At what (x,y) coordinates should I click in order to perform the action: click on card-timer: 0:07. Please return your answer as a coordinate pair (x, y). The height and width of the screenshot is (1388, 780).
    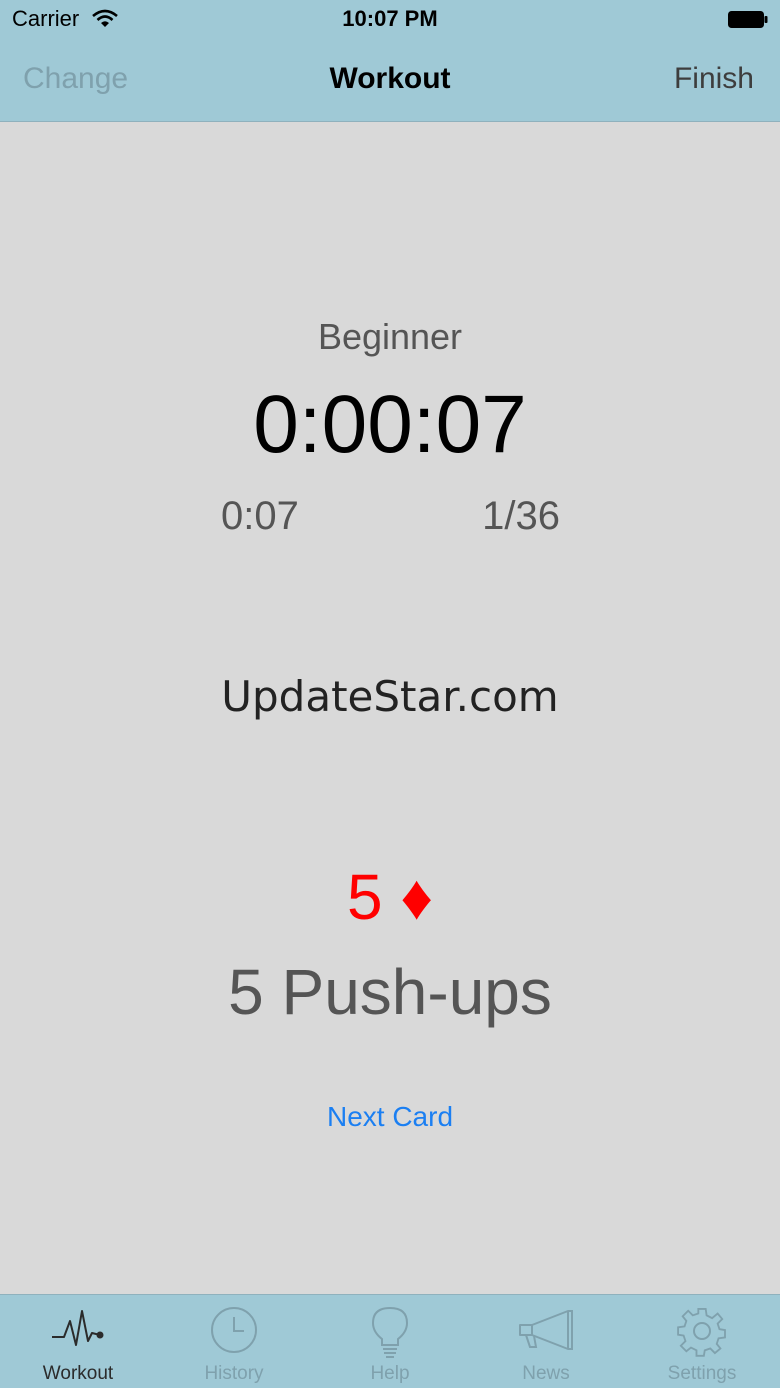
    Looking at the image, I should click on (260, 516).